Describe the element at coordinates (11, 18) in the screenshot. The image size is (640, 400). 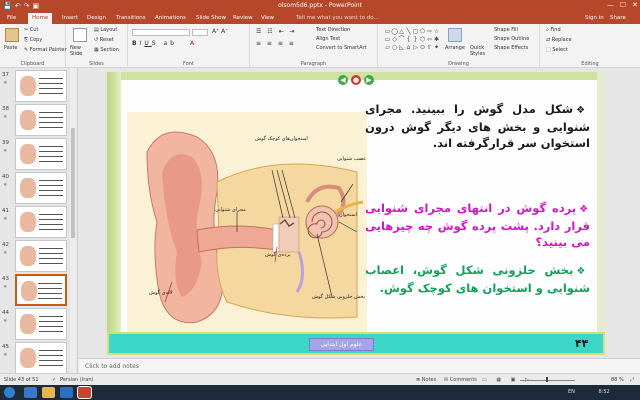
I see `tab-file: File` at that location.